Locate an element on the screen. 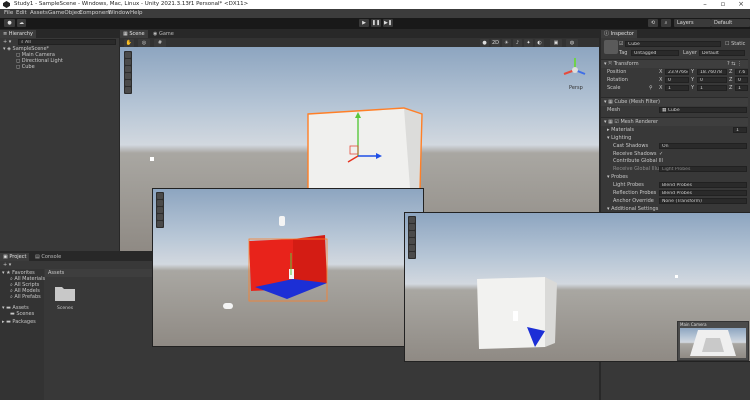 The width and height of the screenshot is (750, 400). rotation-y-field: 0 is located at coordinates (712, 80).